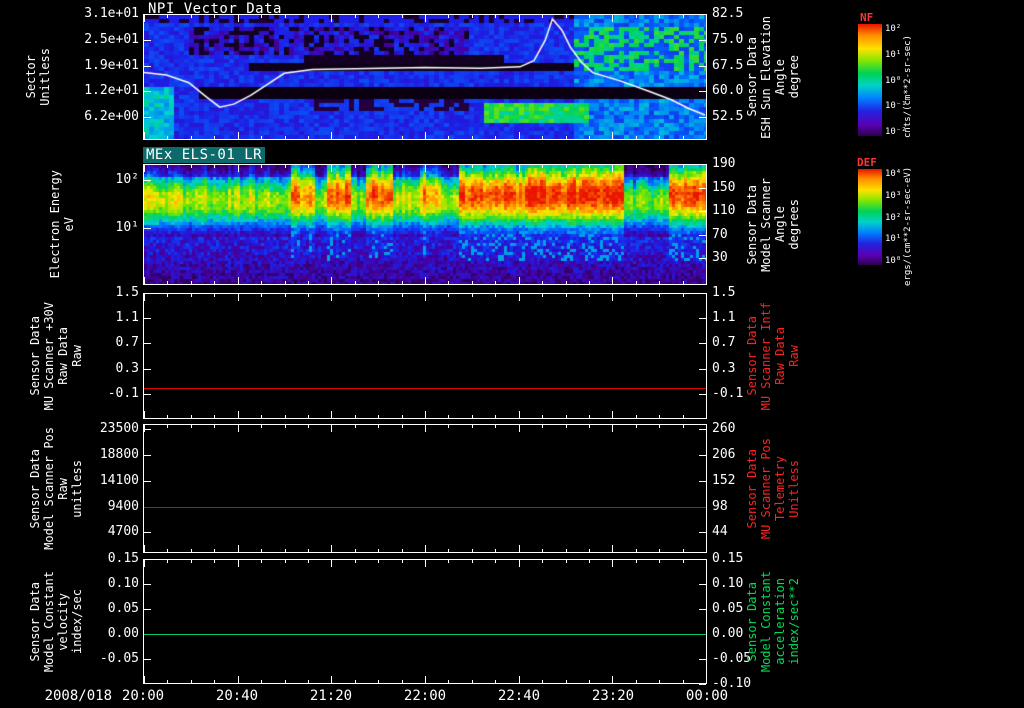 This screenshot has width=1024, height=708. I want to click on axis-label-line: Raw Data, so click(780, 356).